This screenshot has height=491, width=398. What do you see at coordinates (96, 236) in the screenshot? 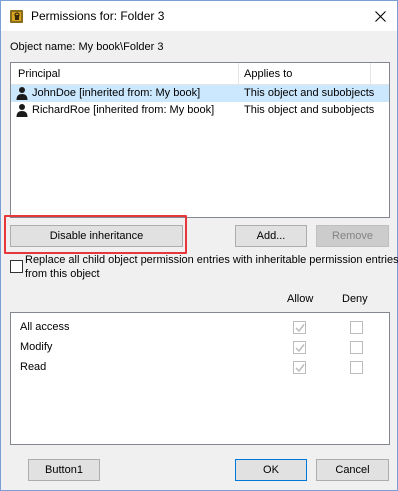
I see `disable-inheritance-button: Disable inheritance` at bounding box center [96, 236].